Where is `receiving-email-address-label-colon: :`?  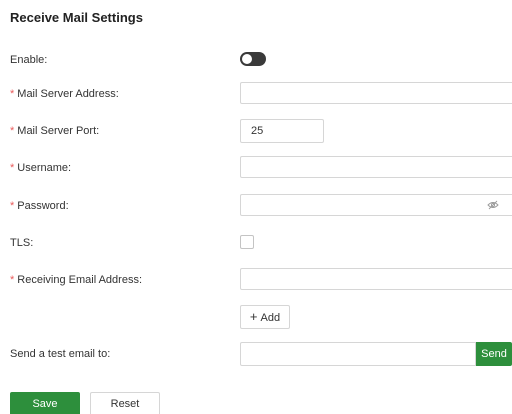 receiving-email-address-label-colon: : is located at coordinates (140, 280).